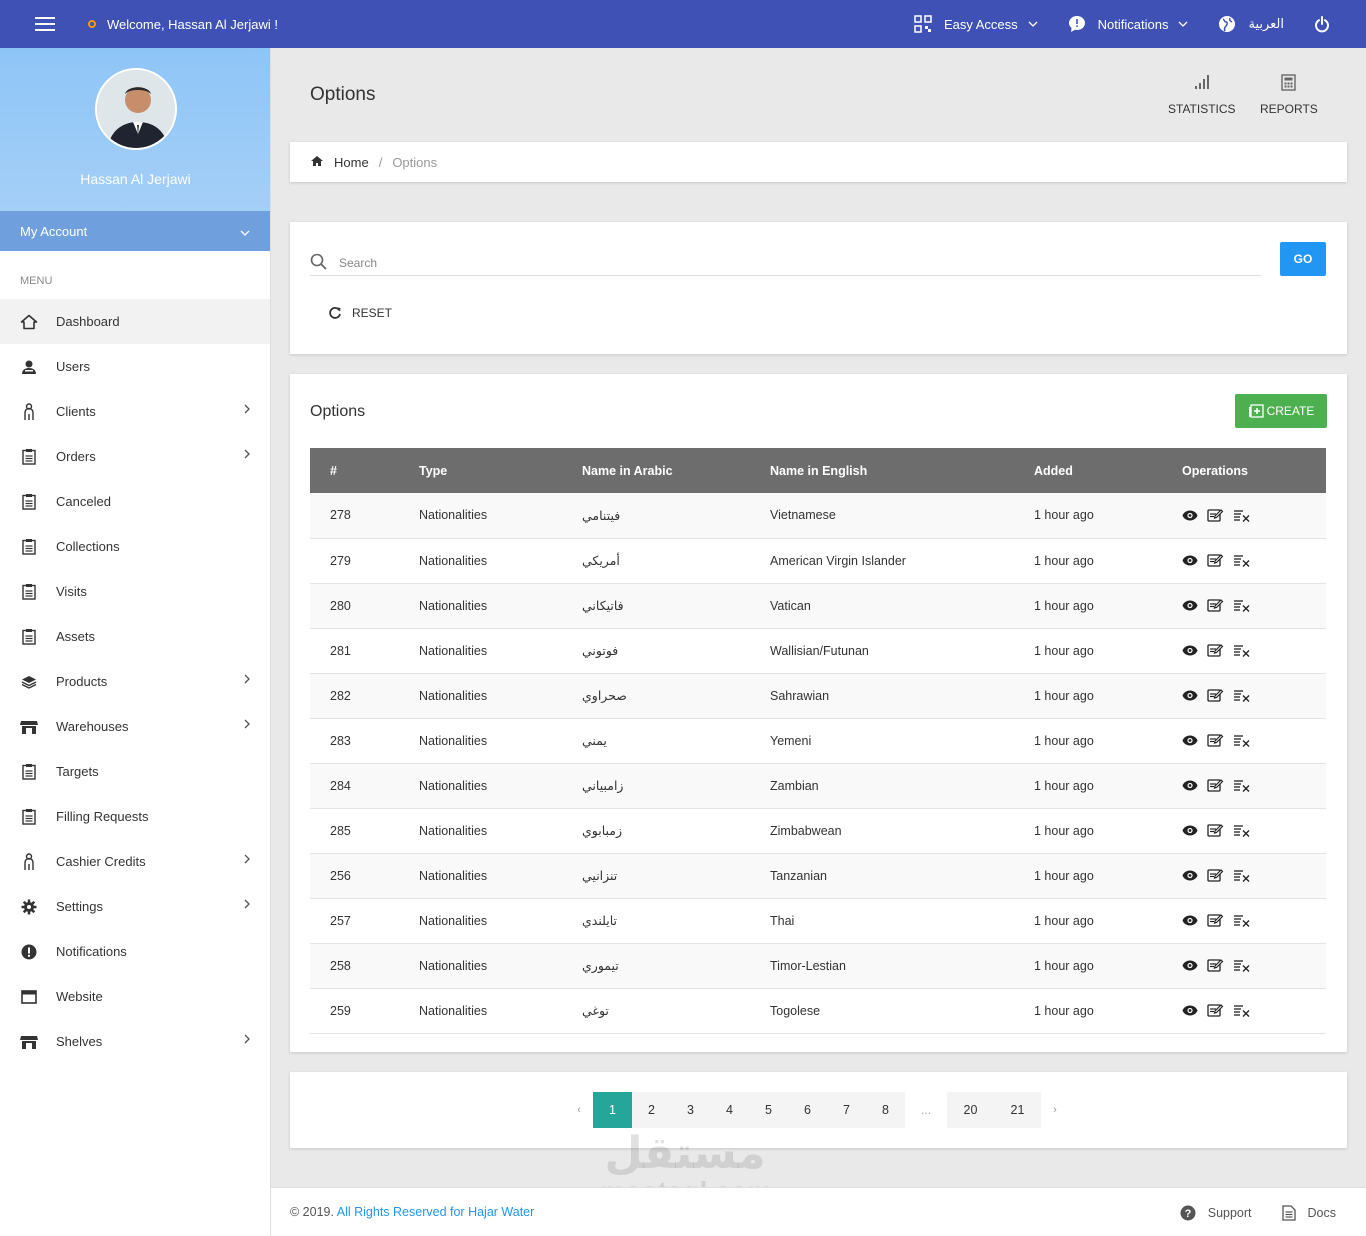  What do you see at coordinates (1216, 1213) in the screenshot?
I see `support-link: ? Support` at bounding box center [1216, 1213].